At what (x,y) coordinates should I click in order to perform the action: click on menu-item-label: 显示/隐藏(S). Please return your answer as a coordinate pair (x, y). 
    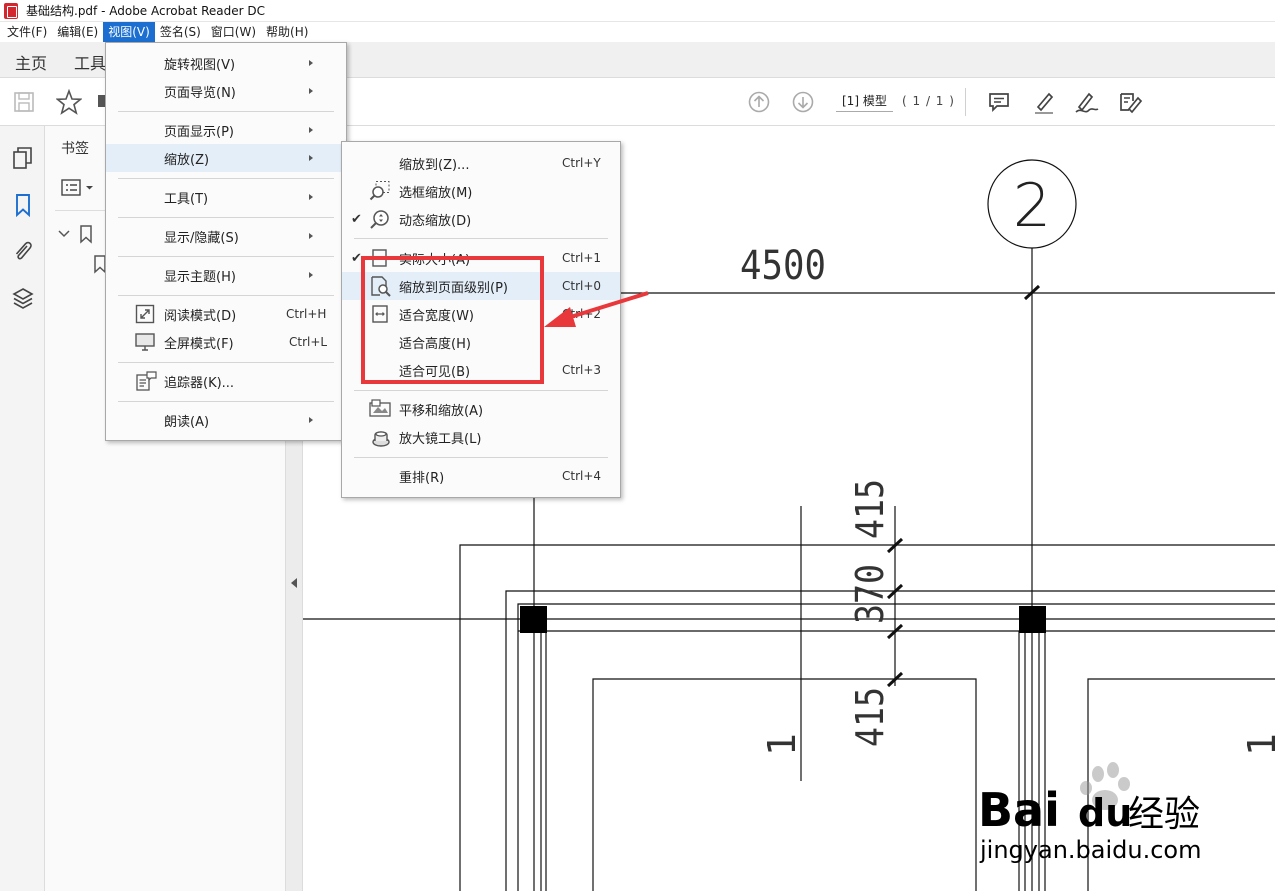
    Looking at the image, I should click on (201, 238).